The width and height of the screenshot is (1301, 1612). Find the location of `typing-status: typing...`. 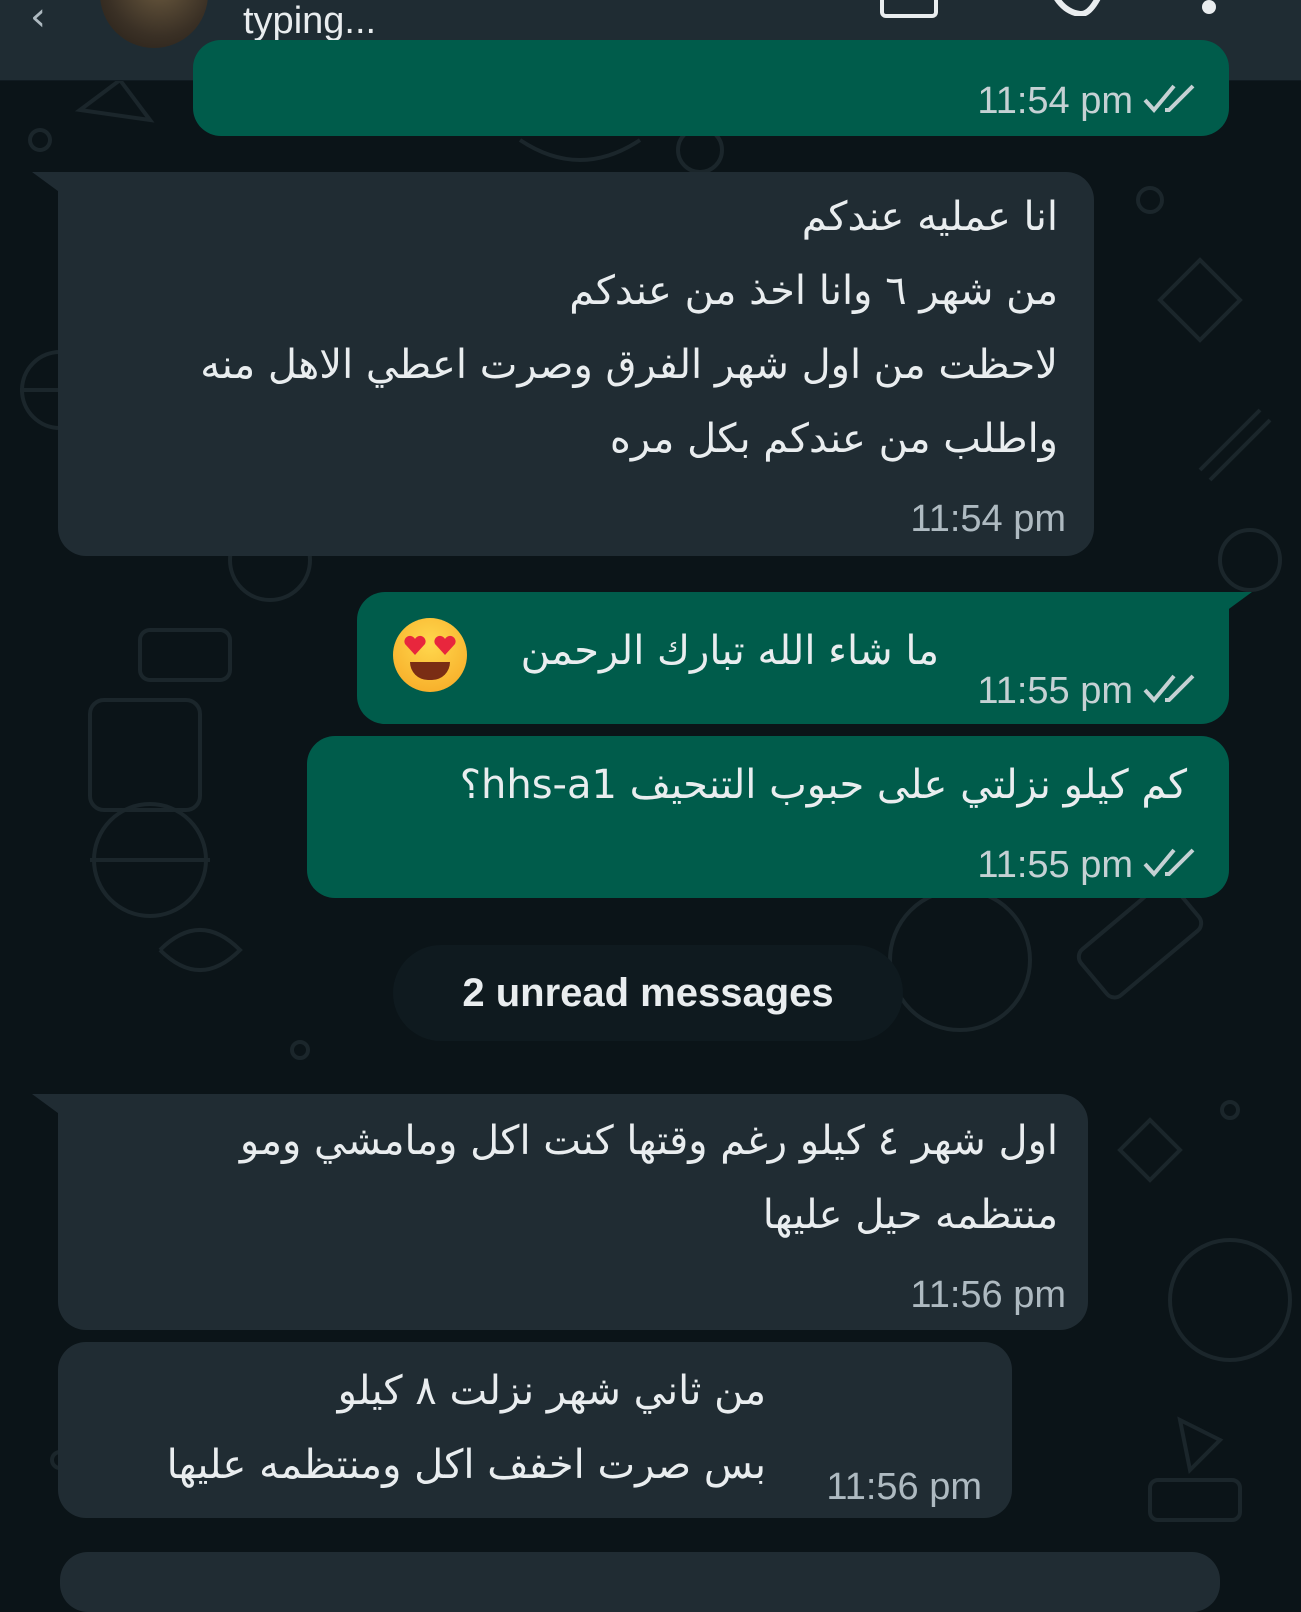

typing-status: typing... is located at coordinates (310, 21).